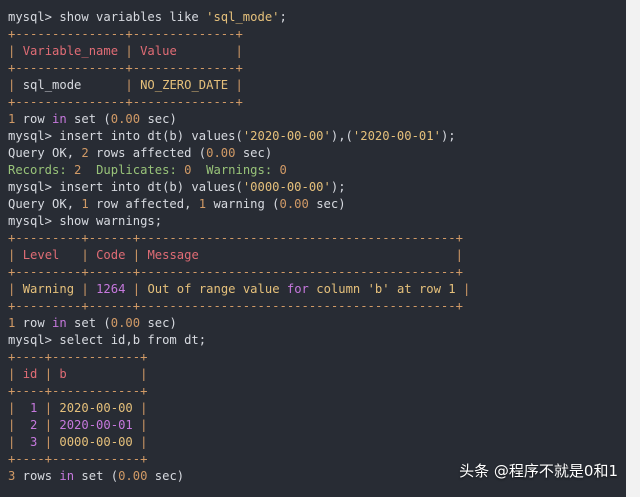 The image size is (640, 497). I want to click on terminal-line: mysql> select id,b from dt;, so click(317, 340).